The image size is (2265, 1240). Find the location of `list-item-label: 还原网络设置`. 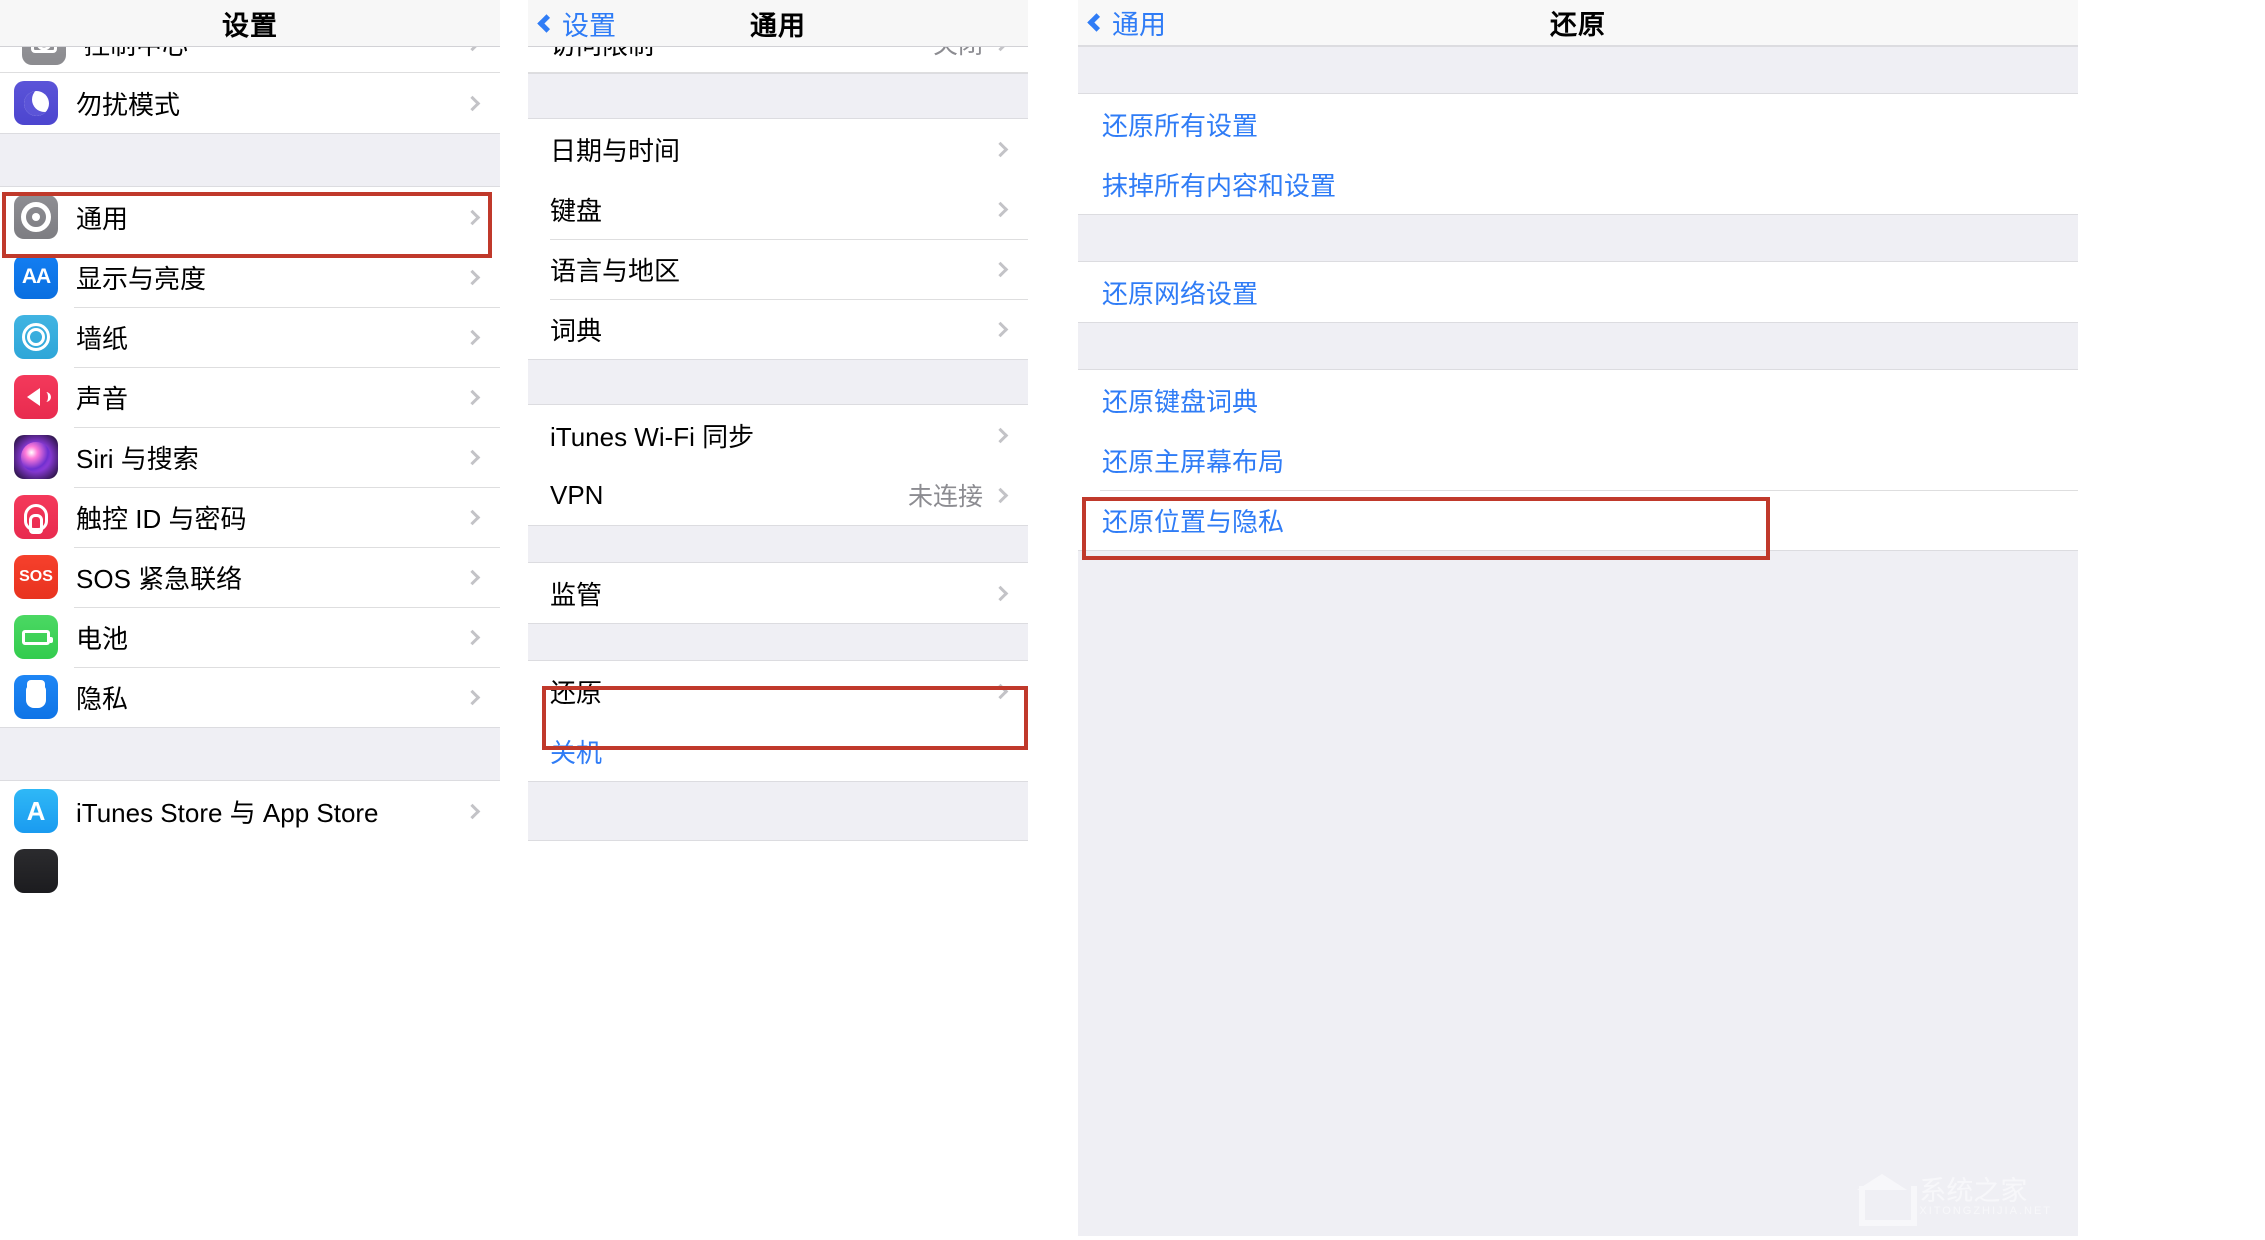

list-item-label: 还原网络设置 is located at coordinates (1180, 293).